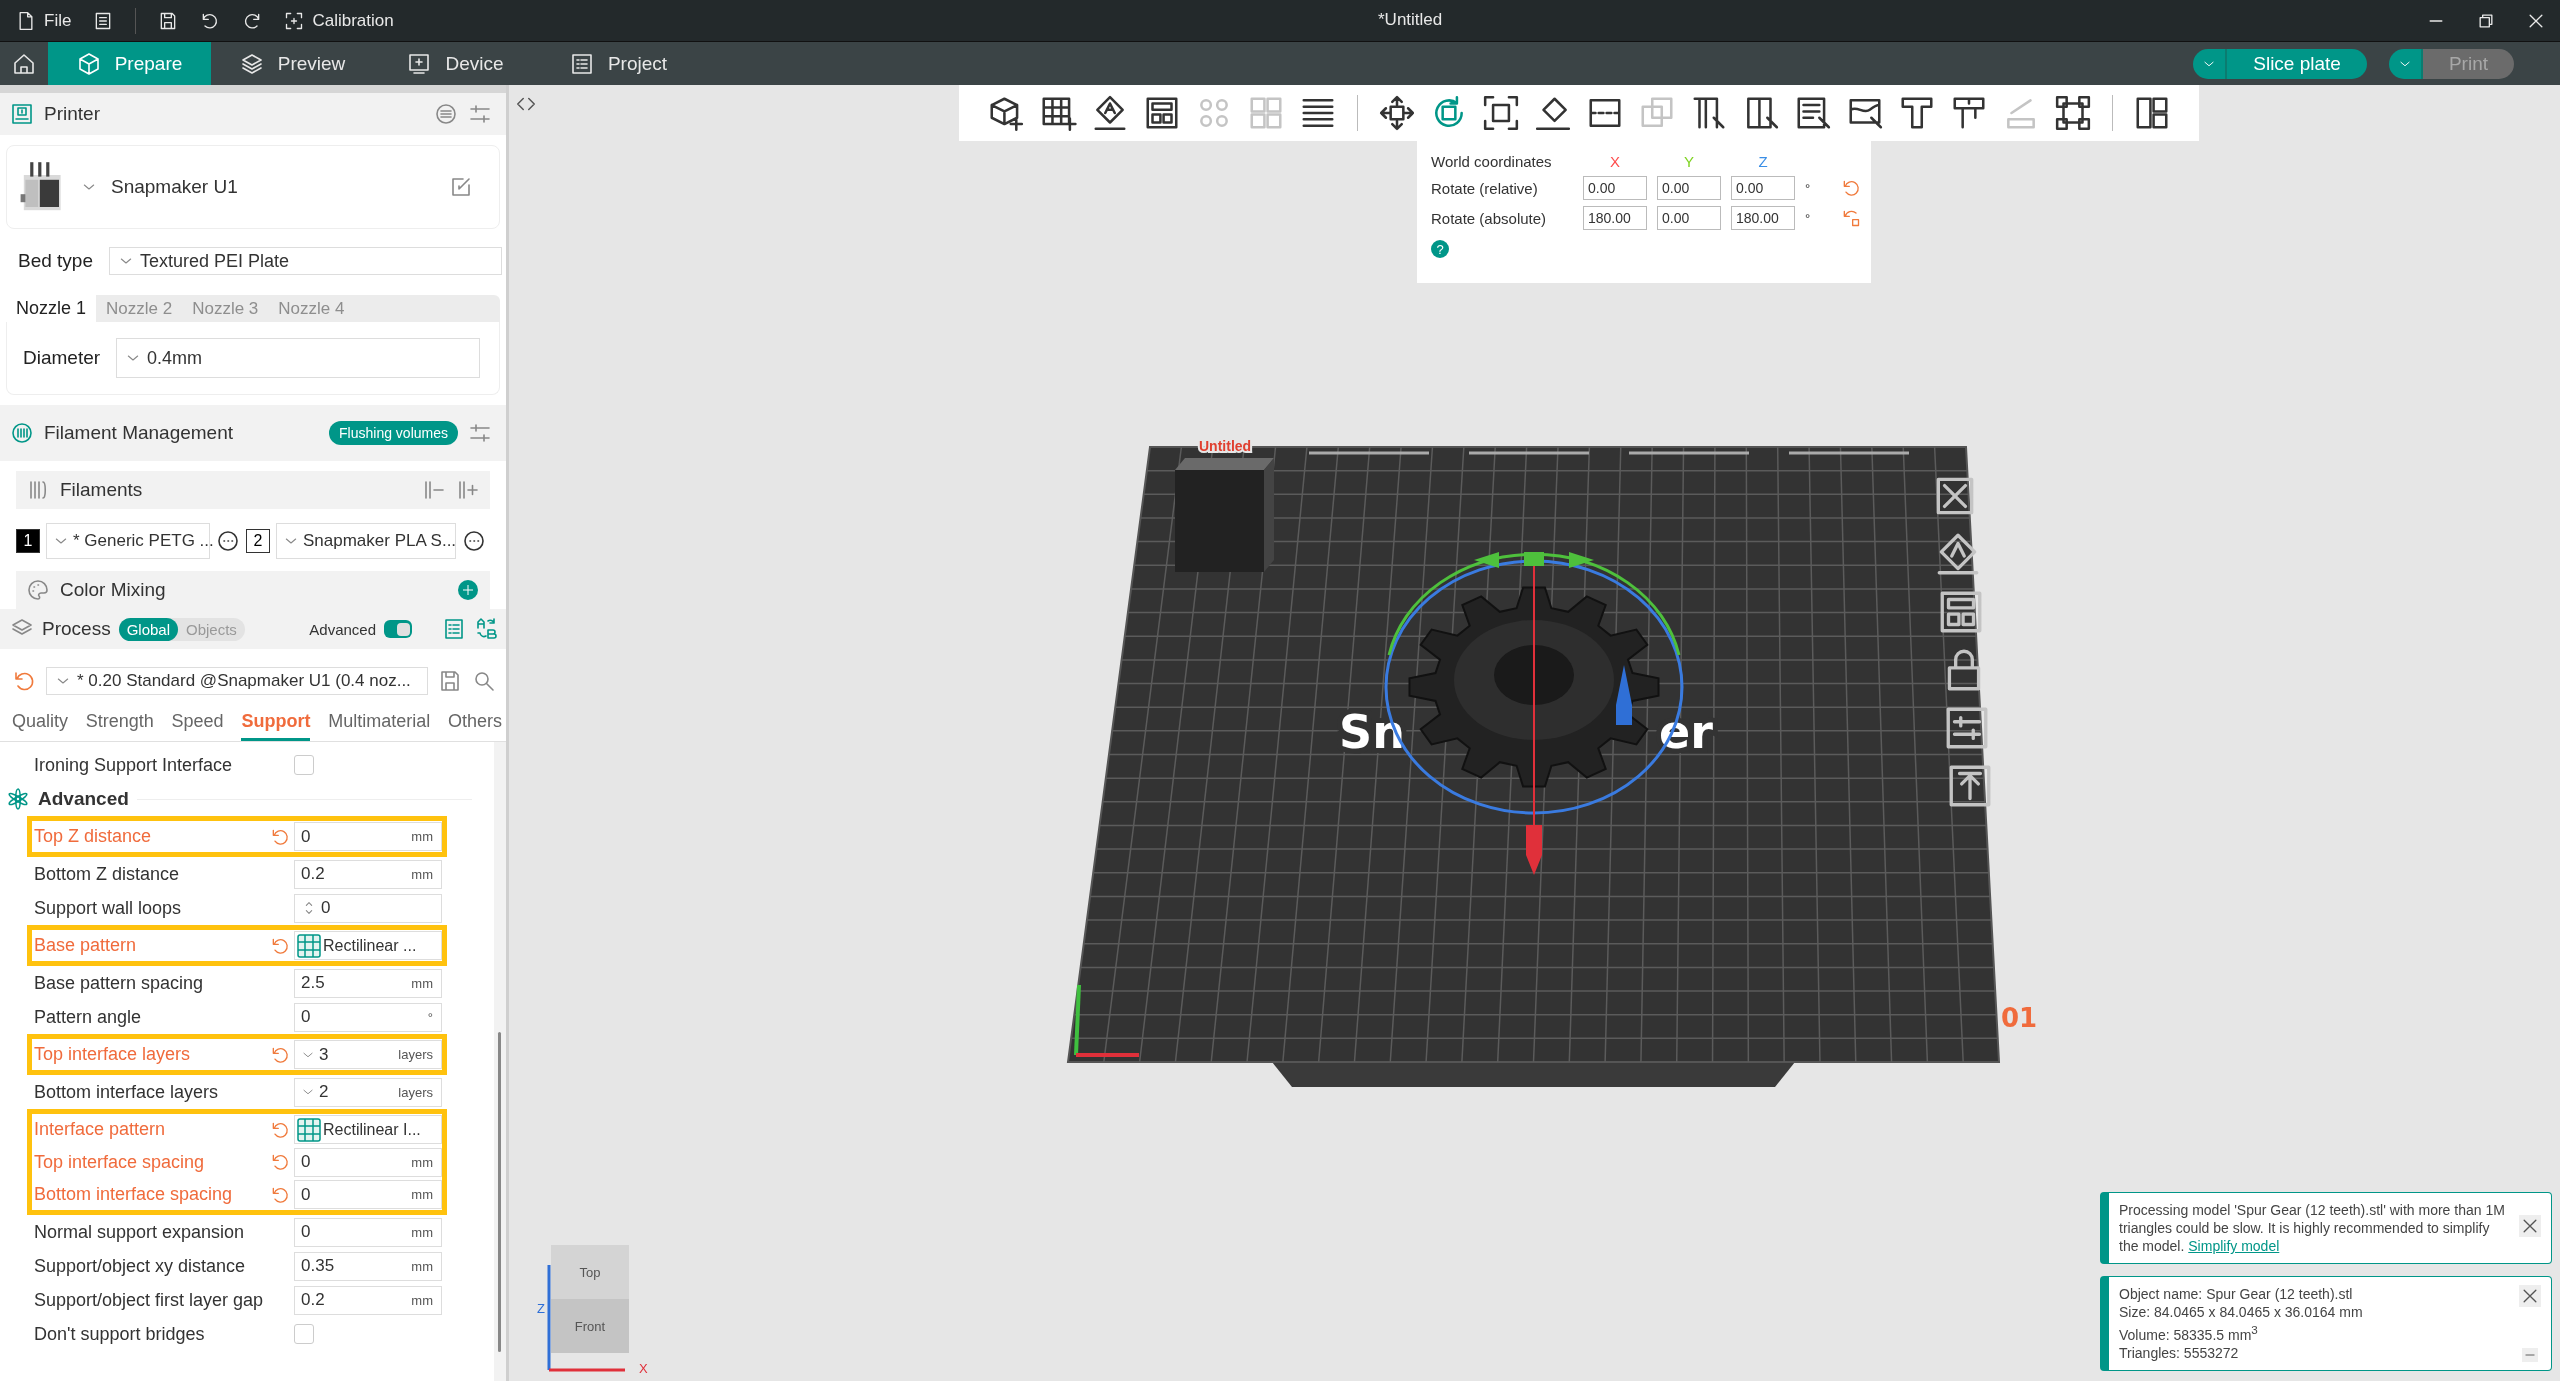  I want to click on unit-label: °, so click(1808, 218).